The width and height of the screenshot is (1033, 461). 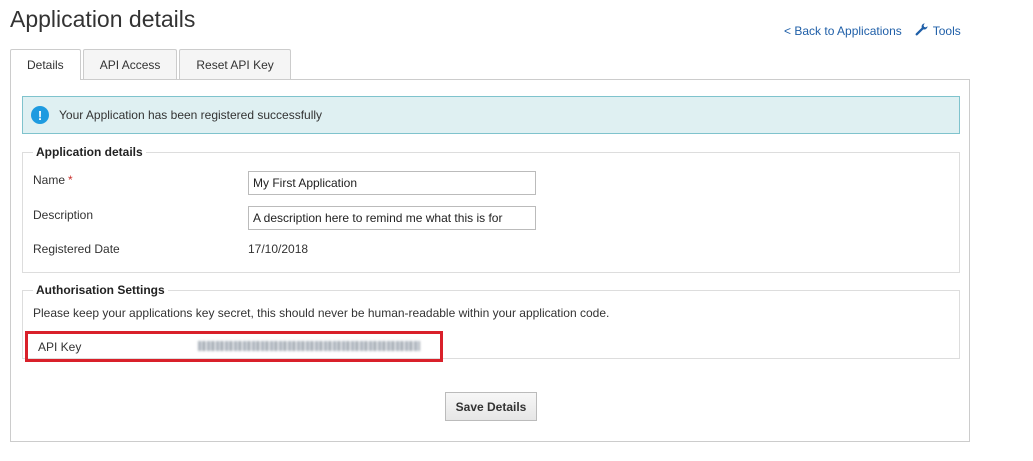 What do you see at coordinates (76, 249) in the screenshot?
I see `registered-date-label: Registered Date` at bounding box center [76, 249].